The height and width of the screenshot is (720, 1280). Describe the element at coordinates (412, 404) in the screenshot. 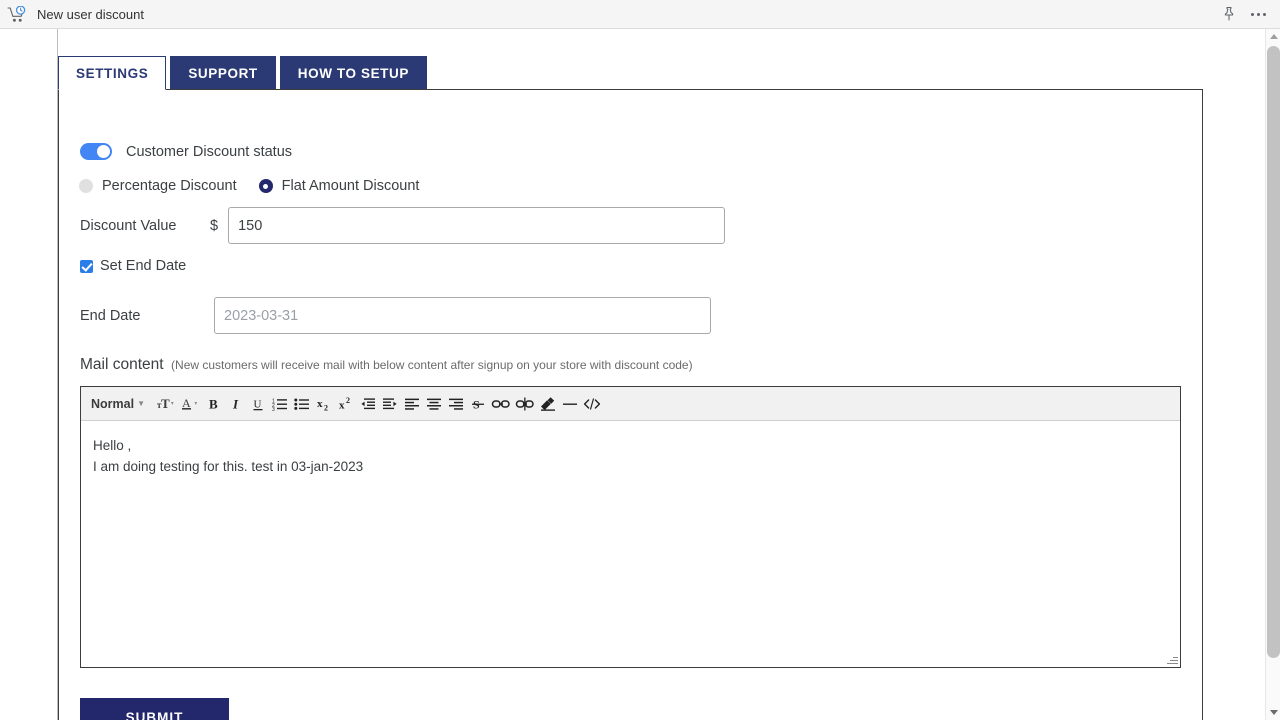

I see `align-left-icon` at that location.